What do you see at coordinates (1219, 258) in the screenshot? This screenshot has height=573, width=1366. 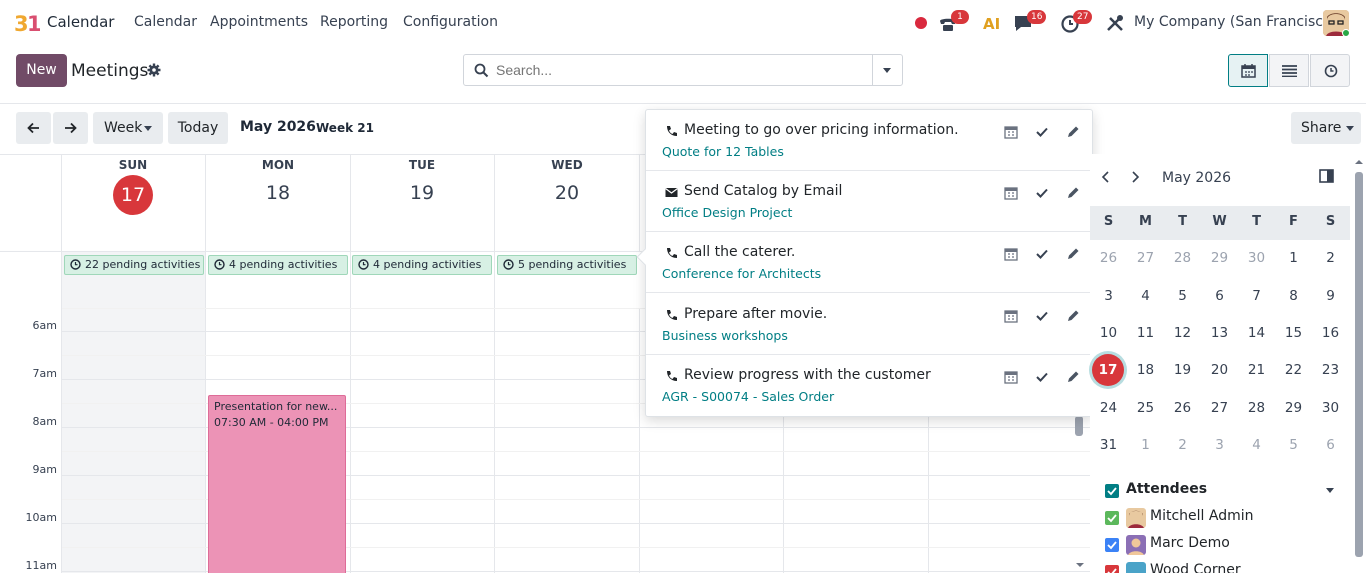 I see `mini-day: 29` at bounding box center [1219, 258].